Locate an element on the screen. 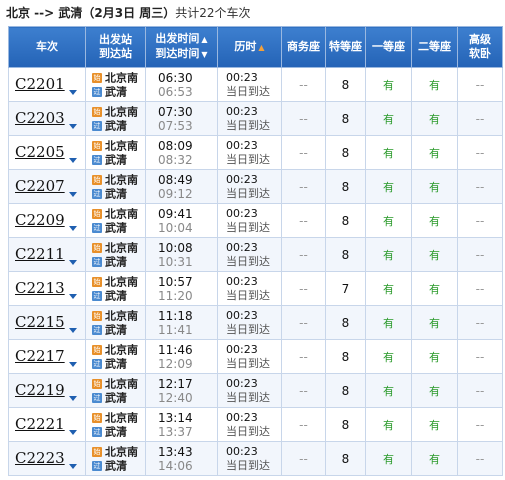 This screenshot has height=480, width=505. departure-time: 08:49 is located at coordinates (175, 179).